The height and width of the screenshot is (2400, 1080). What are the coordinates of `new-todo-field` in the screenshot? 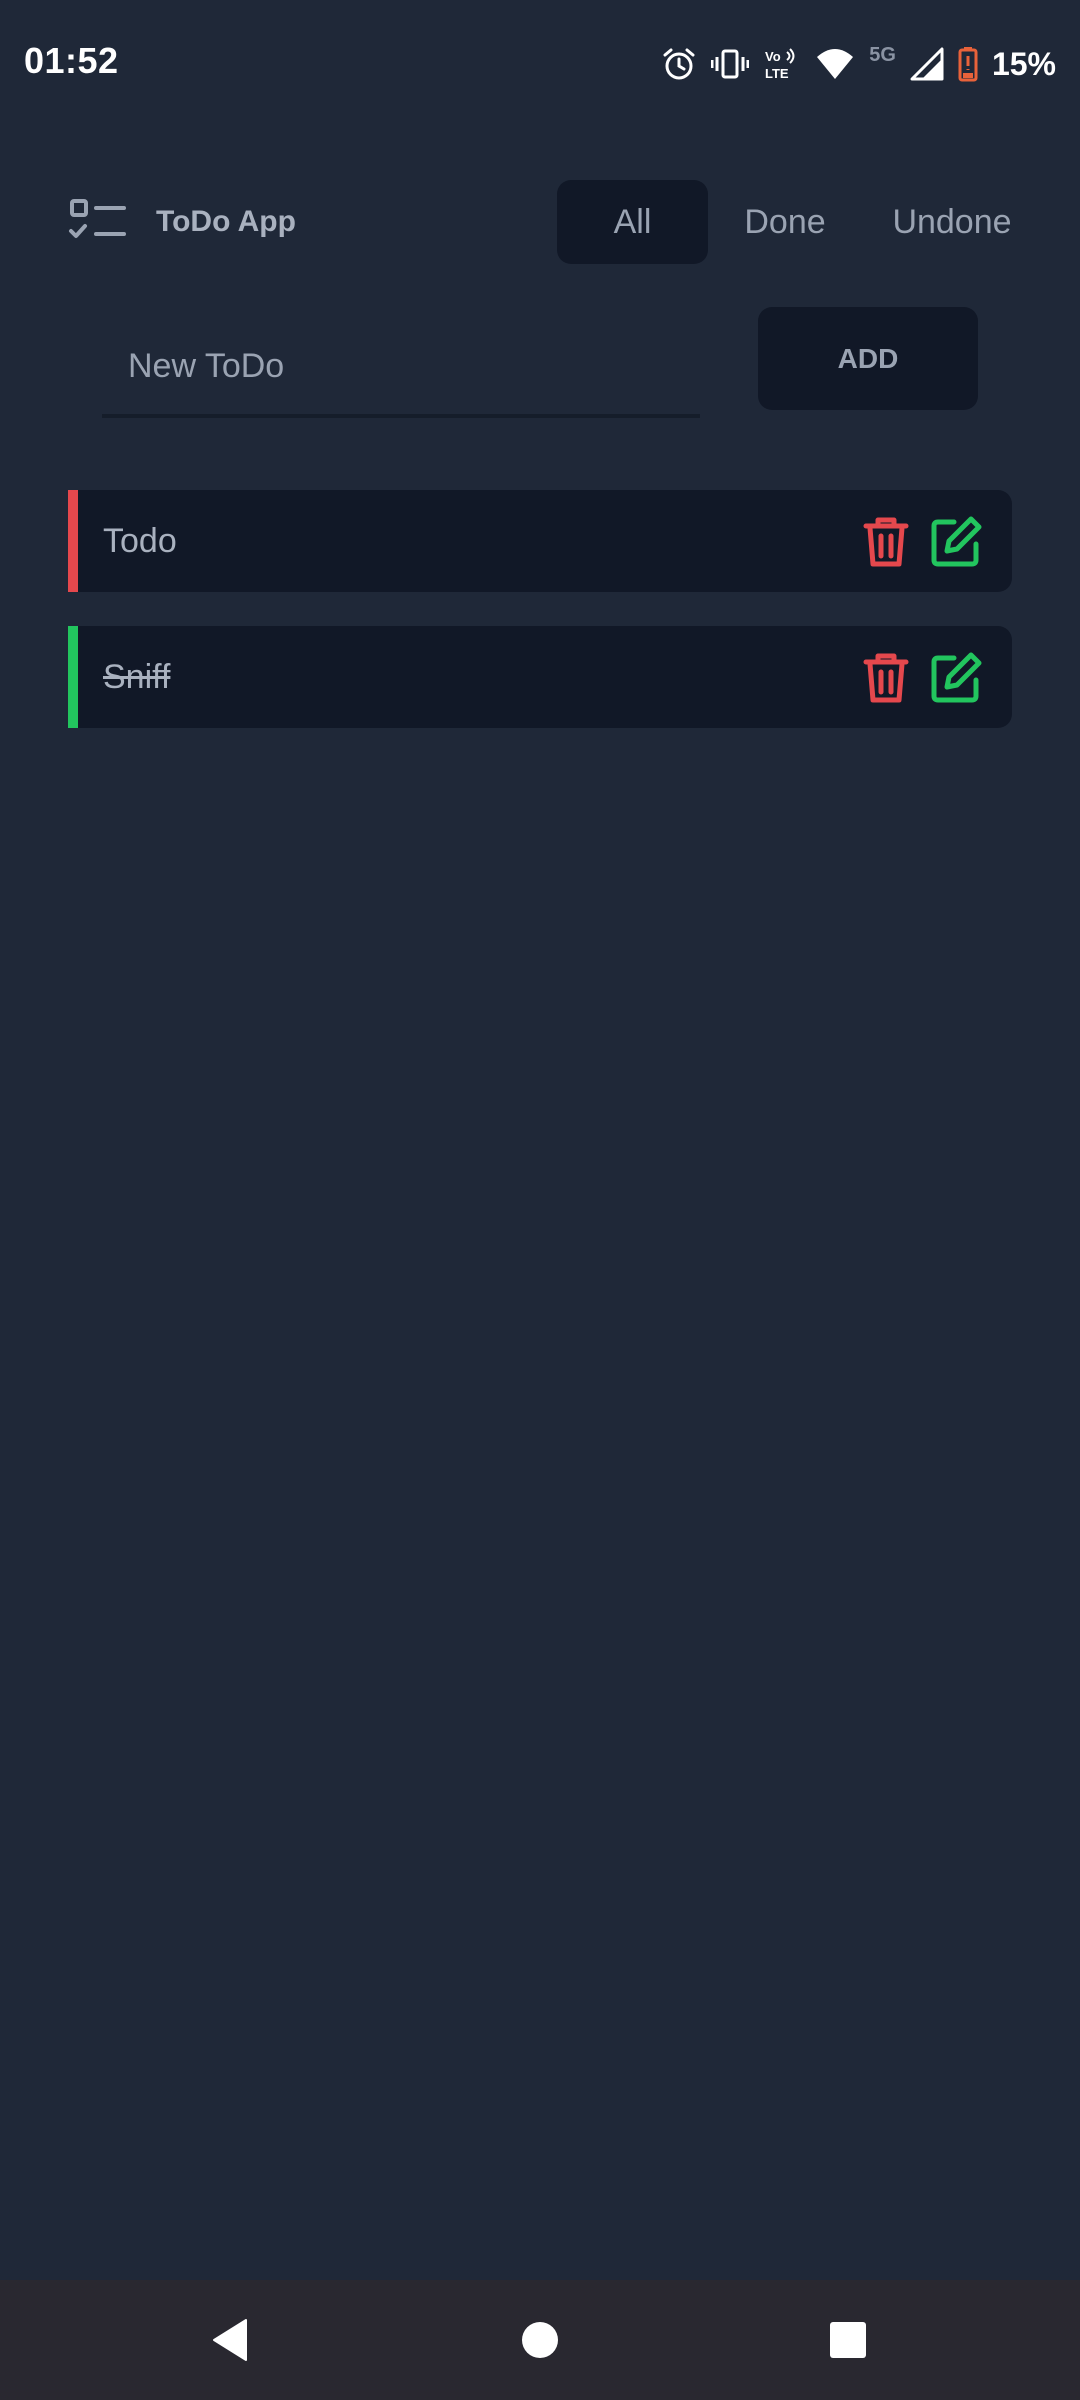 It's located at (401, 368).